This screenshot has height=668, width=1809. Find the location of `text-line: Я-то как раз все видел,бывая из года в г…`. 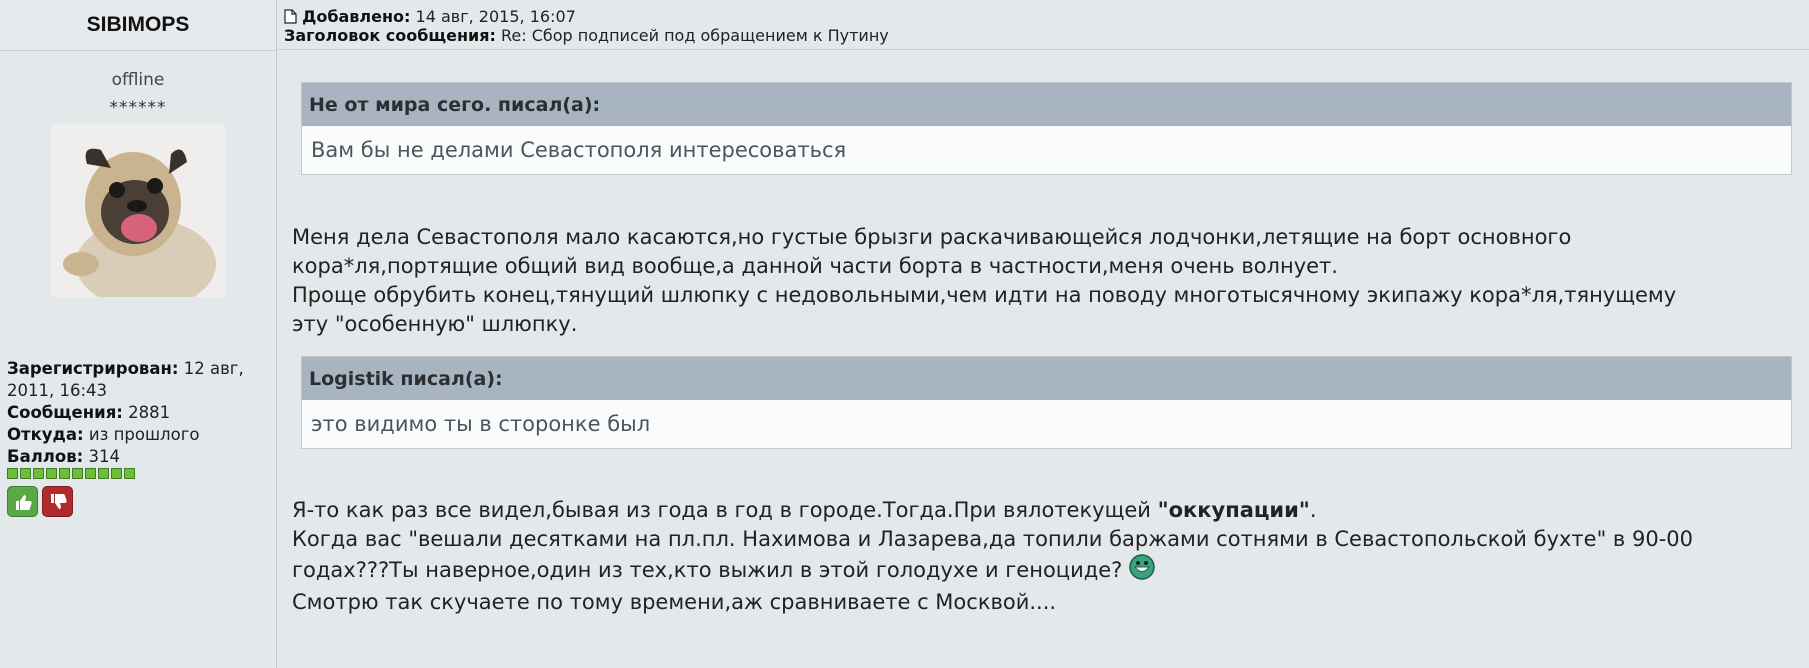

text-line: Я-то как раз все видел,бывая из года в г… is located at coordinates (1042, 510).